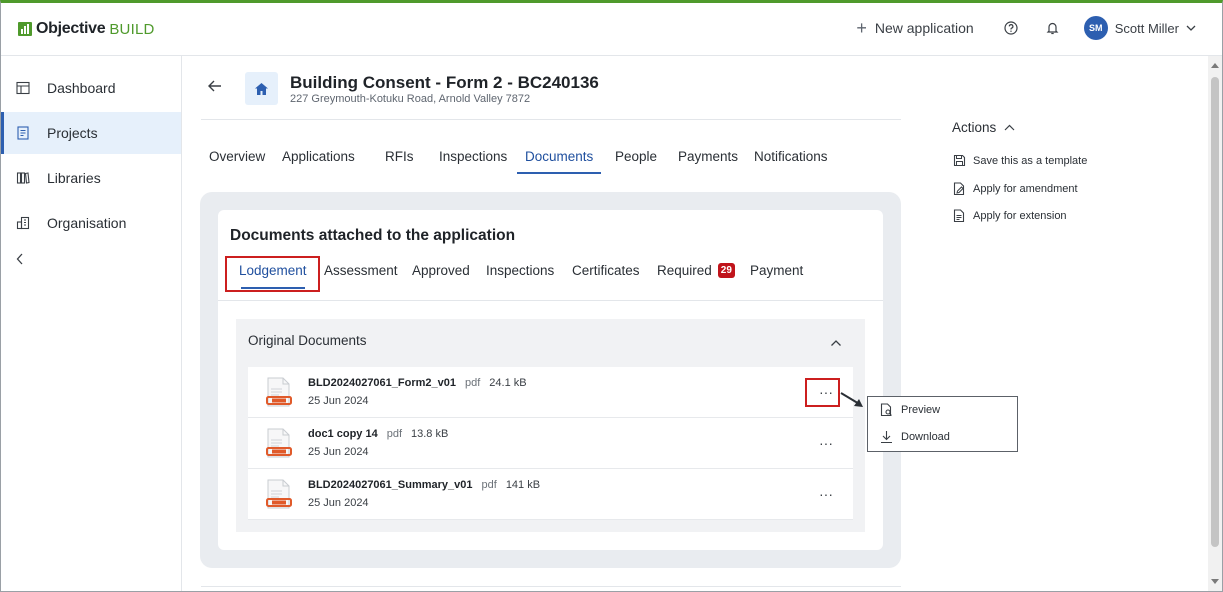 The width and height of the screenshot is (1223, 592). What do you see at coordinates (132, 29) in the screenshot?
I see `brand-name-light: BUILD` at bounding box center [132, 29].